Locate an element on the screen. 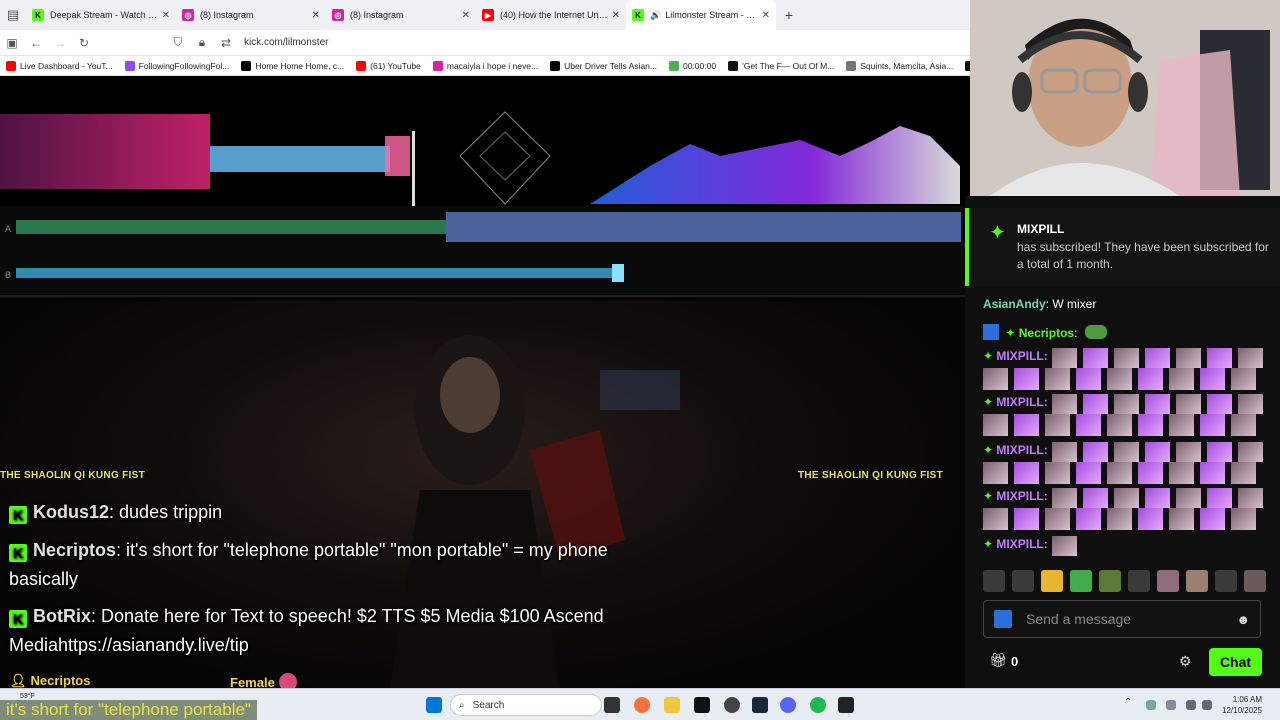 This screenshot has height=720, width=1280. chat-username: Necriptos is located at coordinates (1046, 333).